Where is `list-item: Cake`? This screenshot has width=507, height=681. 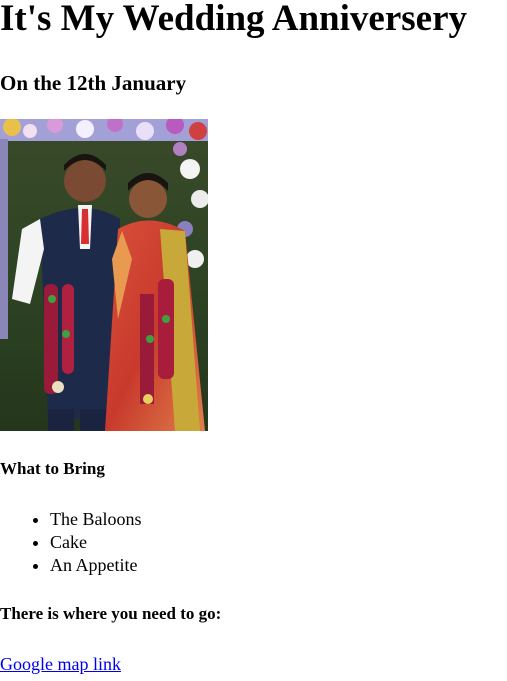 list-item: Cake is located at coordinates (96, 542).